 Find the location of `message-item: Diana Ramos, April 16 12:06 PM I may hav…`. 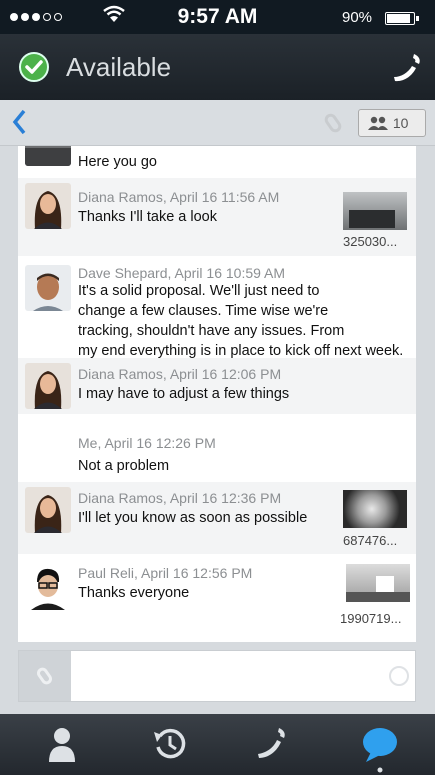

message-item: Diana Ramos, April 16 12:06 PM I may hav… is located at coordinates (217, 386).